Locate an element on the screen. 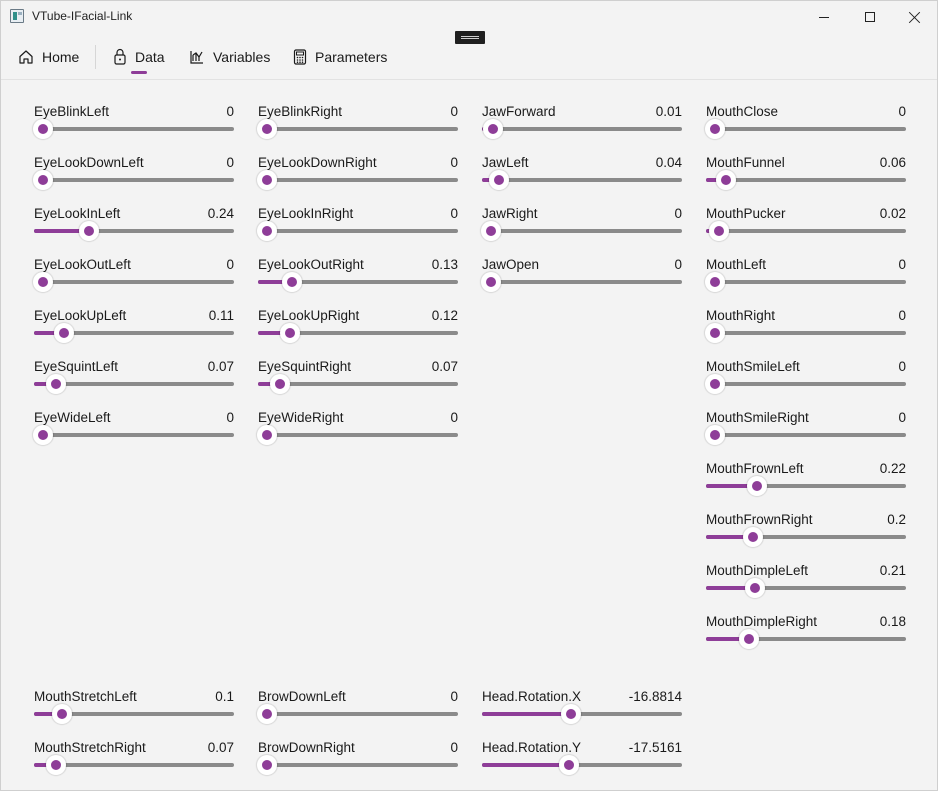 The height and width of the screenshot is (791, 938). slider-label: MouthSmileRight is located at coordinates (757, 417).